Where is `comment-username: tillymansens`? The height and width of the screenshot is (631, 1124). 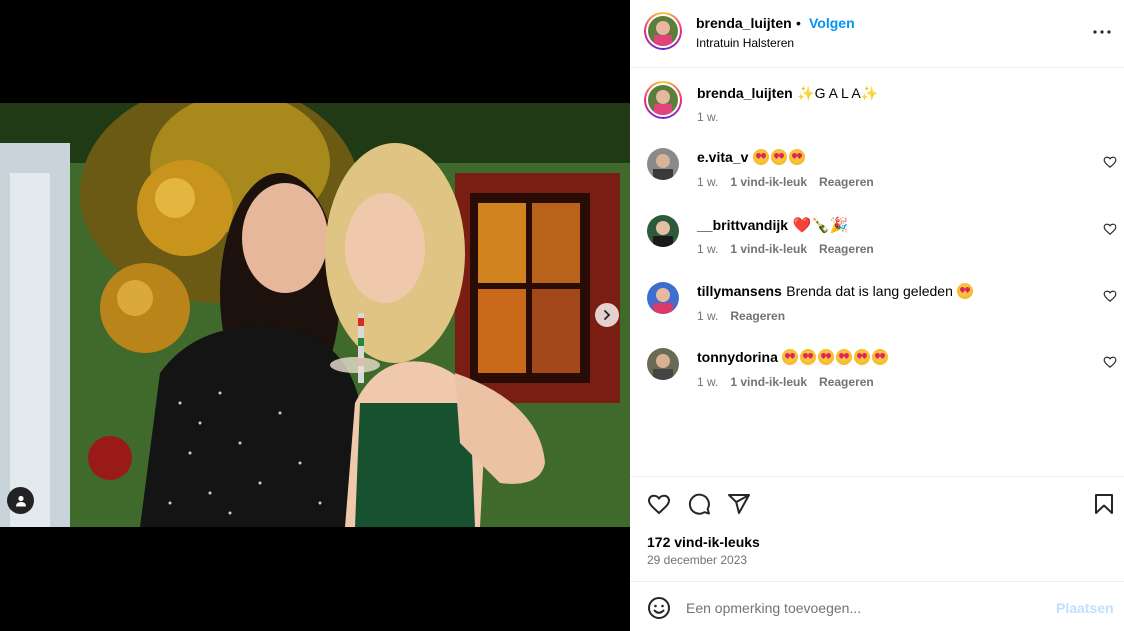 comment-username: tillymansens is located at coordinates (739, 291).